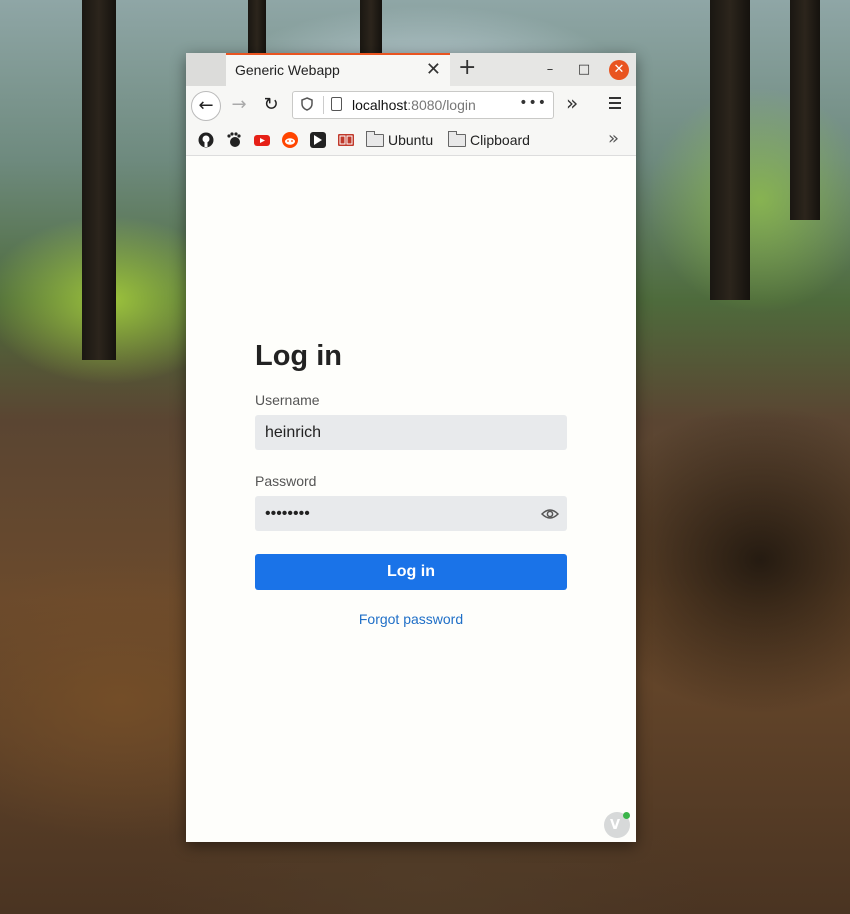  Describe the element at coordinates (262, 140) in the screenshot. I see `youtube-icon` at that location.